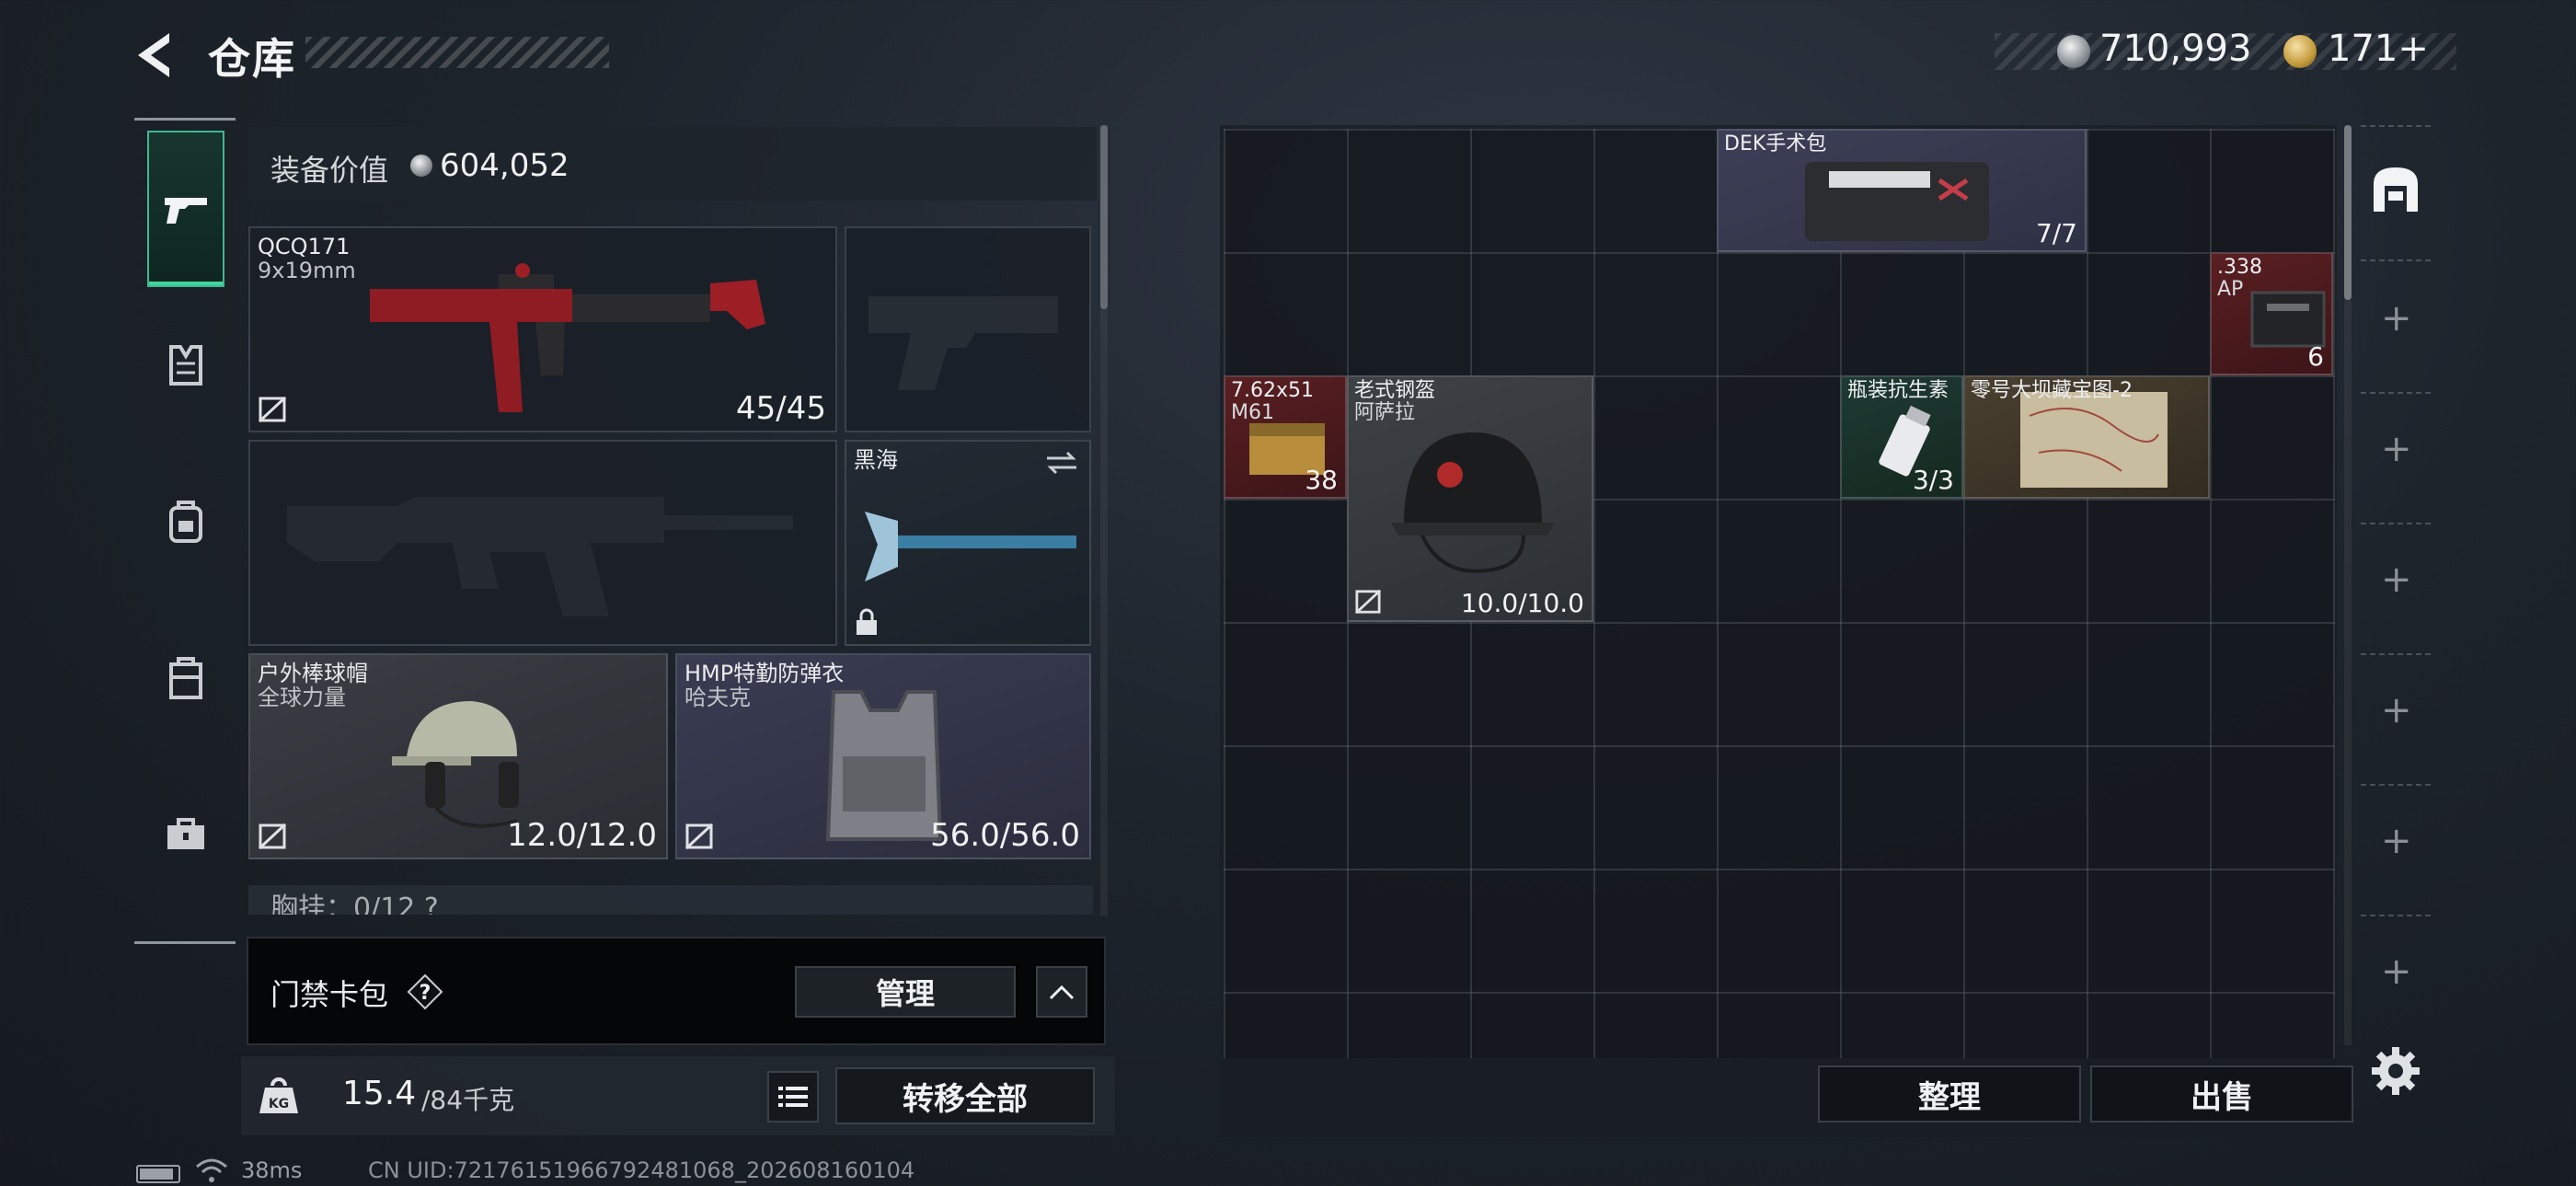 The height and width of the screenshot is (1186, 2576). I want to click on collapse-button, so click(1061, 992).